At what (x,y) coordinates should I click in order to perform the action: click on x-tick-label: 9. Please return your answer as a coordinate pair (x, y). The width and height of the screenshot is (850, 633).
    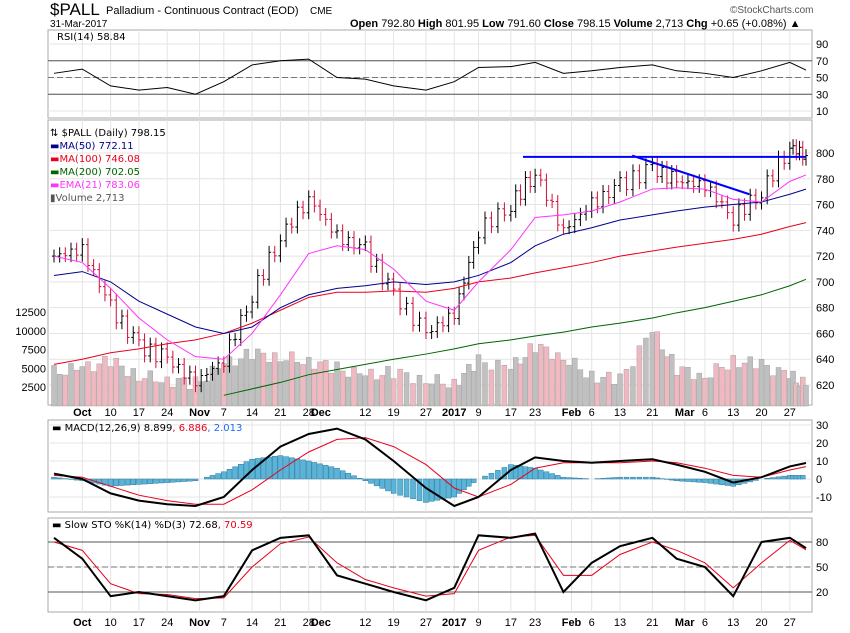
    Looking at the image, I should click on (478, 413).